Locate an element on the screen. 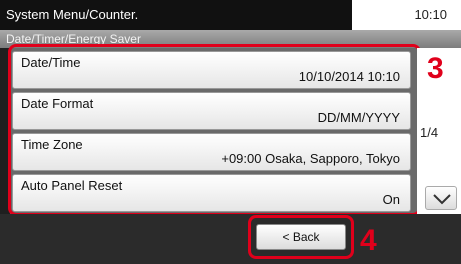 The height and width of the screenshot is (264, 461). item-label: Auto Panel Reset is located at coordinates (72, 185).